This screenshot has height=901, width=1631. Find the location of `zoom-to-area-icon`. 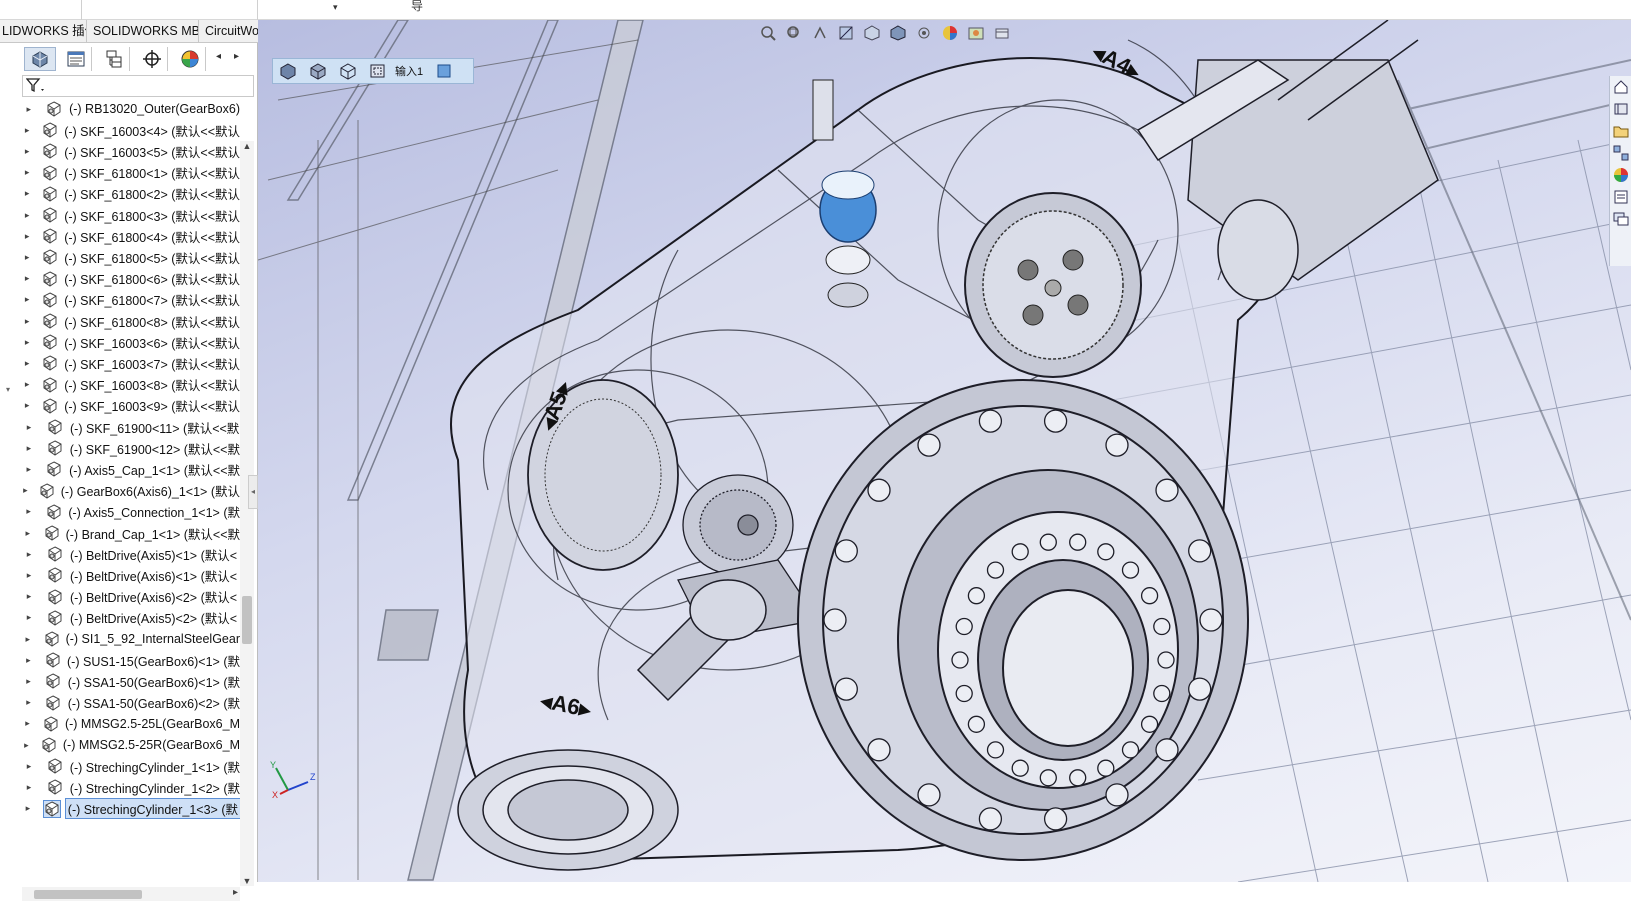

zoom-to-area-icon is located at coordinates (794, 33).